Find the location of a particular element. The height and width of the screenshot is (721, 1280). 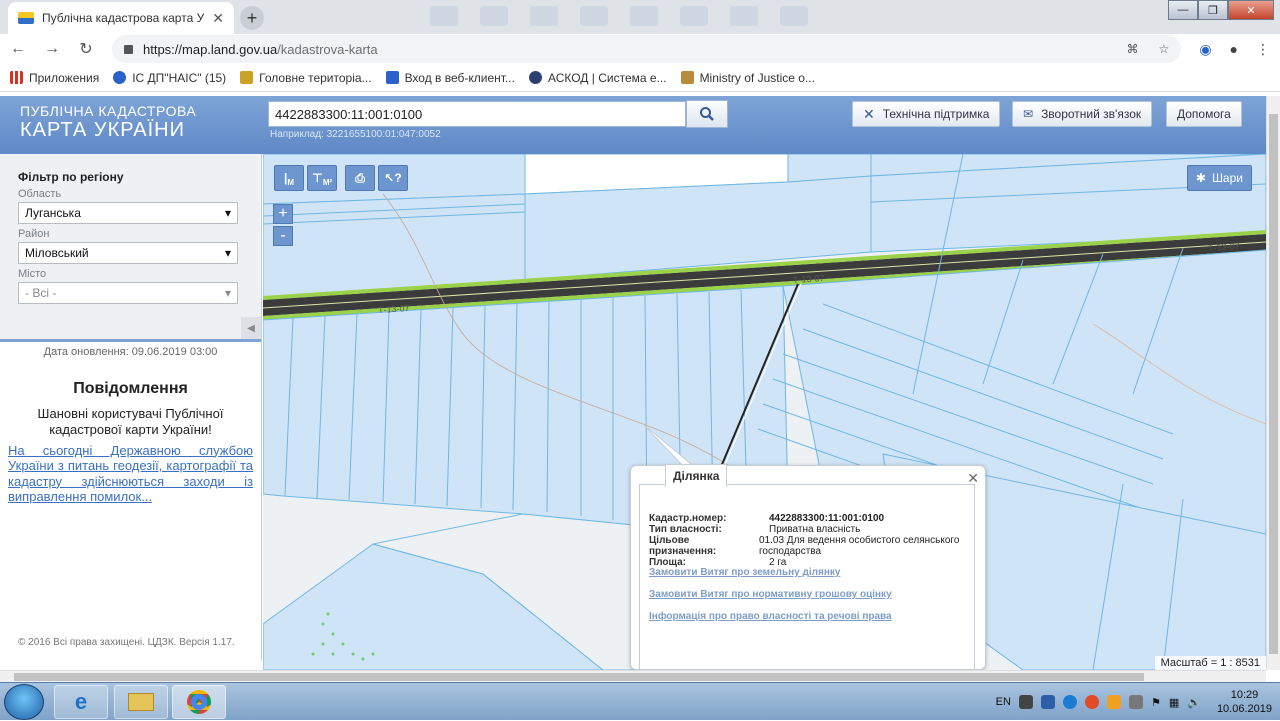

city-value: - Всі - is located at coordinates (41, 293).